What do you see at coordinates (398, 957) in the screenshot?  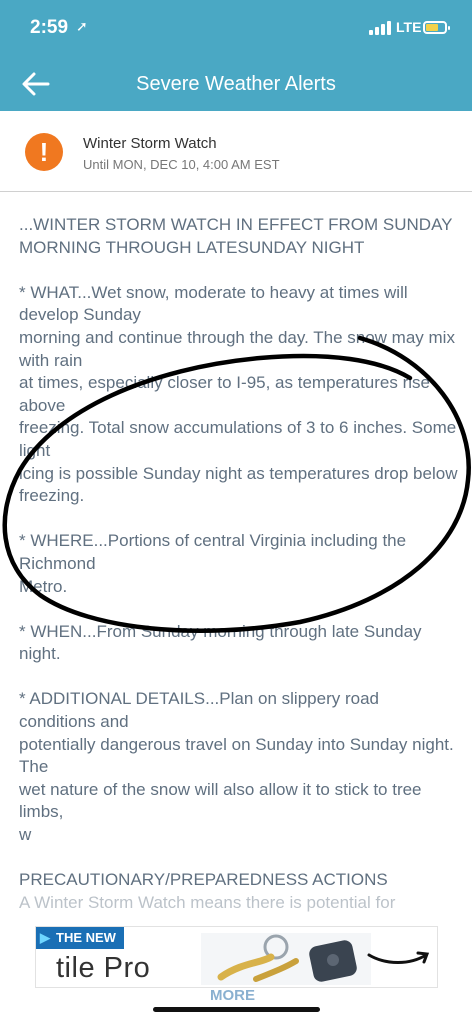 I see `amazon-logo` at bounding box center [398, 957].